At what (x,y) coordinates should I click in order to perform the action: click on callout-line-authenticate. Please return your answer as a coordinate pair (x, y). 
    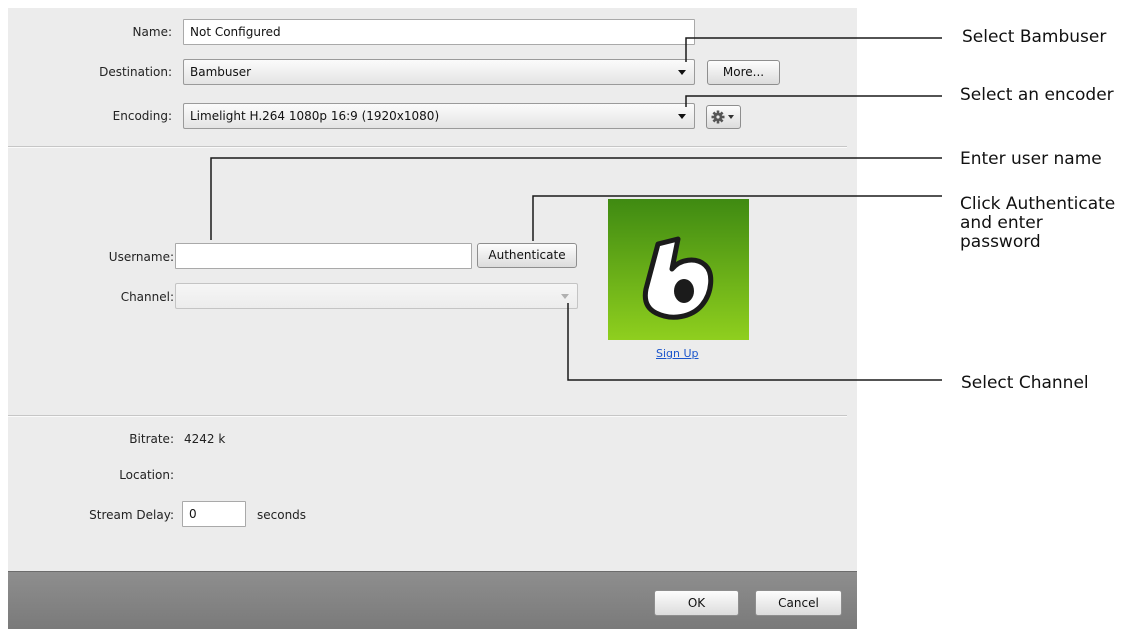
    Looking at the image, I should click on (737, 218).